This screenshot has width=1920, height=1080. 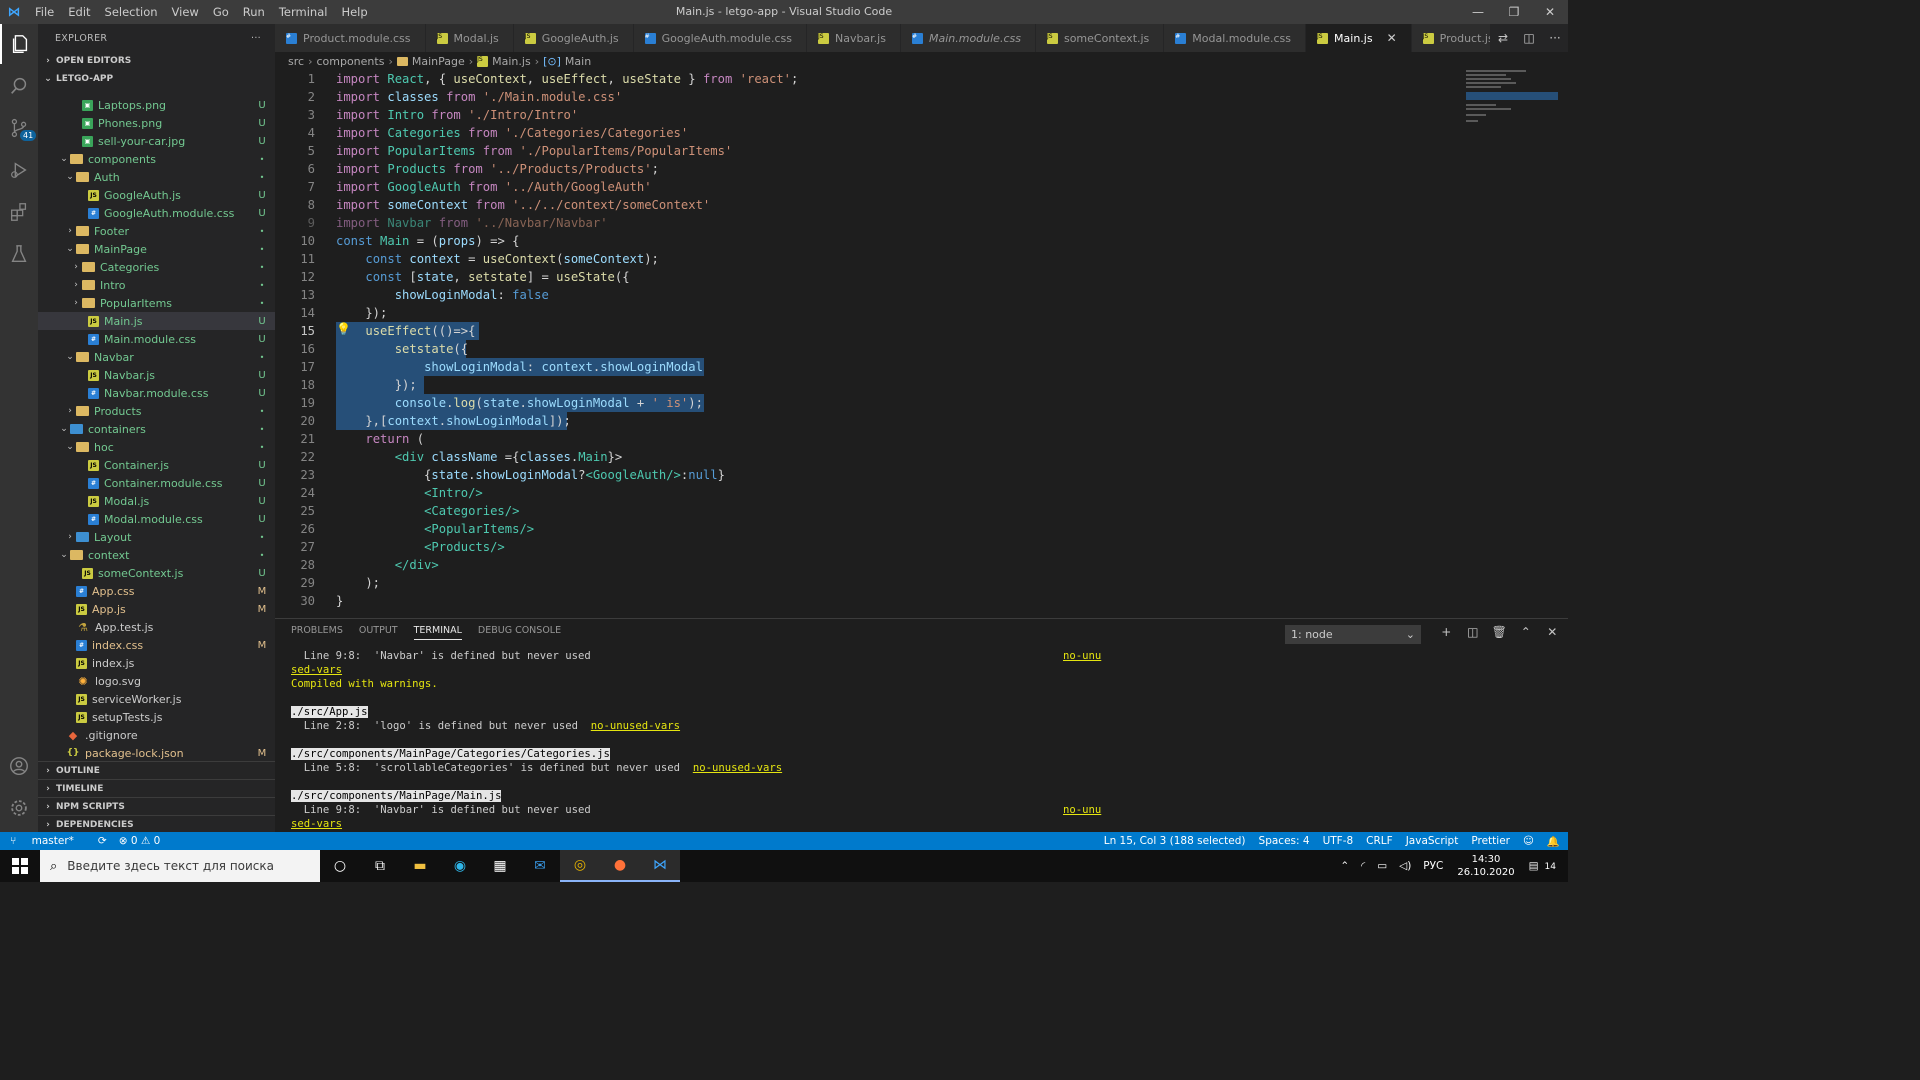 I want to click on breadcrumb-src: src, so click(x=296, y=61).